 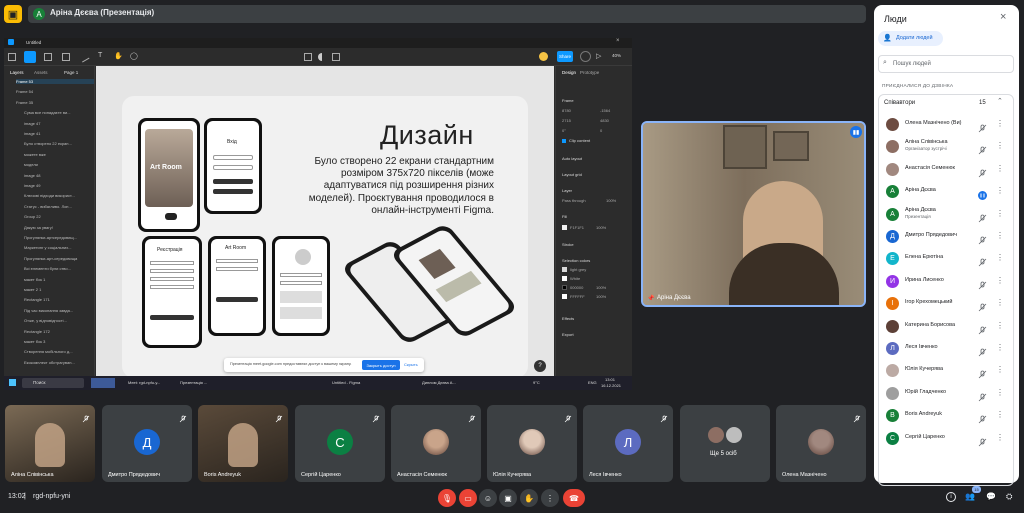 What do you see at coordinates (34, 279) in the screenshot?
I see `layer-item: макет бок 1` at bounding box center [34, 279].